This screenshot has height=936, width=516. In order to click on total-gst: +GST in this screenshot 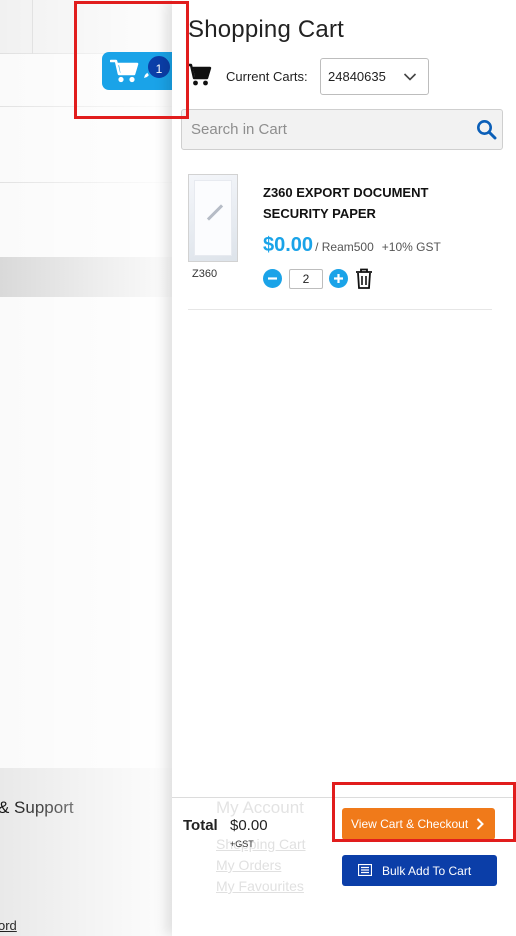, I will do `click(242, 844)`.